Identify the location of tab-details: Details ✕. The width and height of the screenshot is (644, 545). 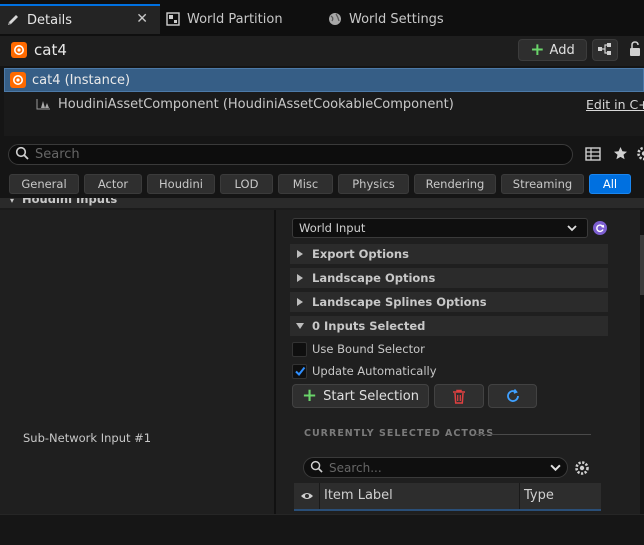
(80, 19).